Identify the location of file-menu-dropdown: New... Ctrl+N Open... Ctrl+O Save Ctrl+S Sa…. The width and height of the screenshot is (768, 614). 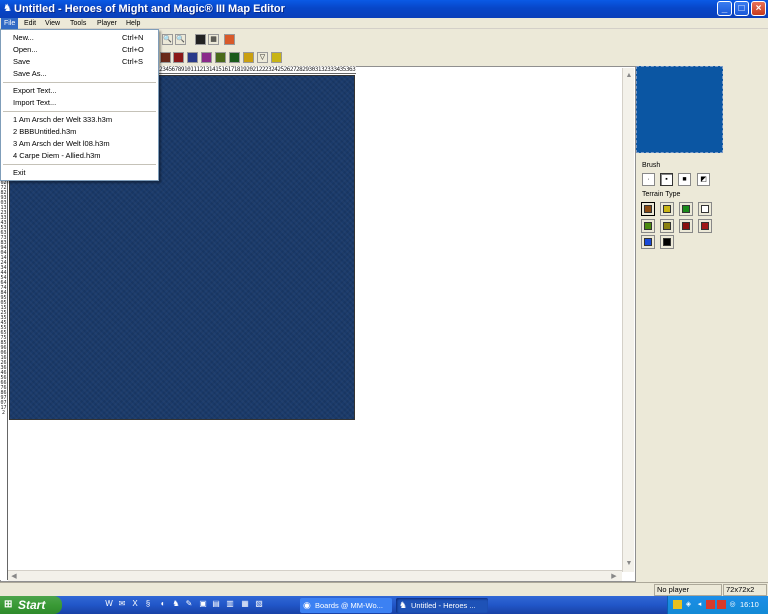
(79, 105).